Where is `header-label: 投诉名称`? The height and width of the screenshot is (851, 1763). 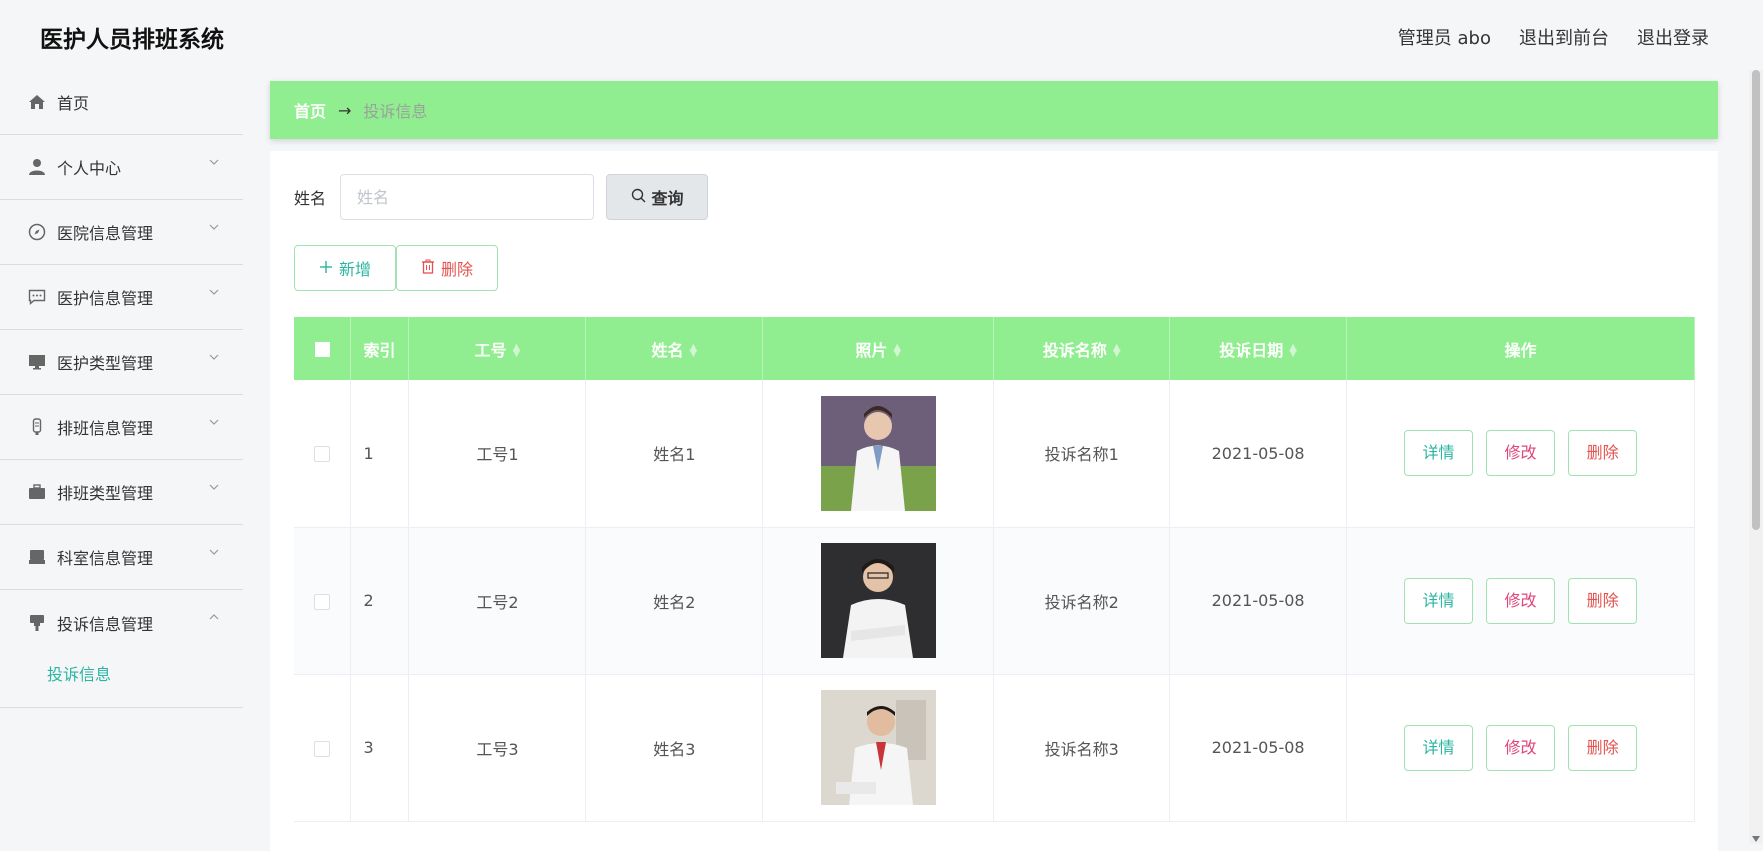 header-label: 投诉名称 is located at coordinates (1074, 350).